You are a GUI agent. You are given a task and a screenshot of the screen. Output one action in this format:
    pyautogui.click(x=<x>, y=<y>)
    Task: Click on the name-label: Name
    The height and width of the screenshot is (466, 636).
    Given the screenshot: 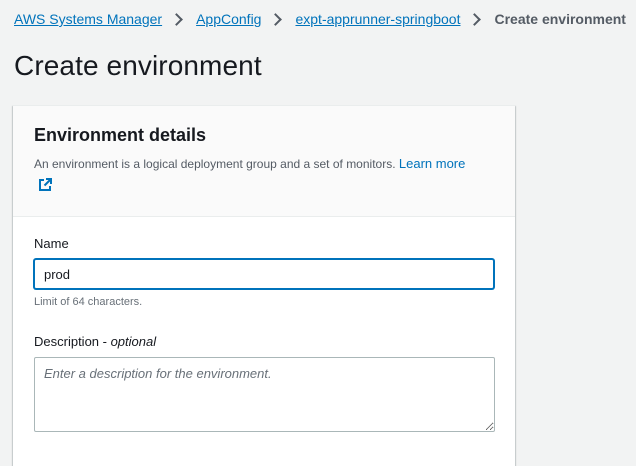 What is the action you would take?
    pyautogui.click(x=51, y=243)
    